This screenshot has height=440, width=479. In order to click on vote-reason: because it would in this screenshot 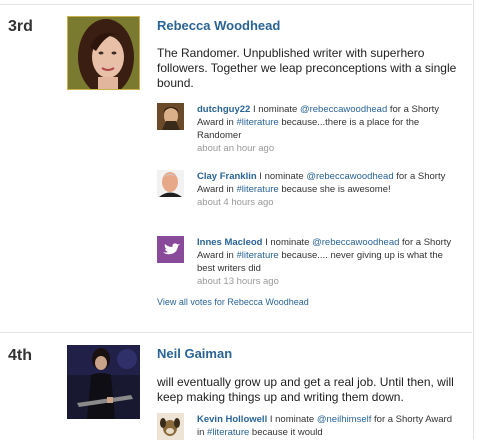, I will do `click(286, 432)`.